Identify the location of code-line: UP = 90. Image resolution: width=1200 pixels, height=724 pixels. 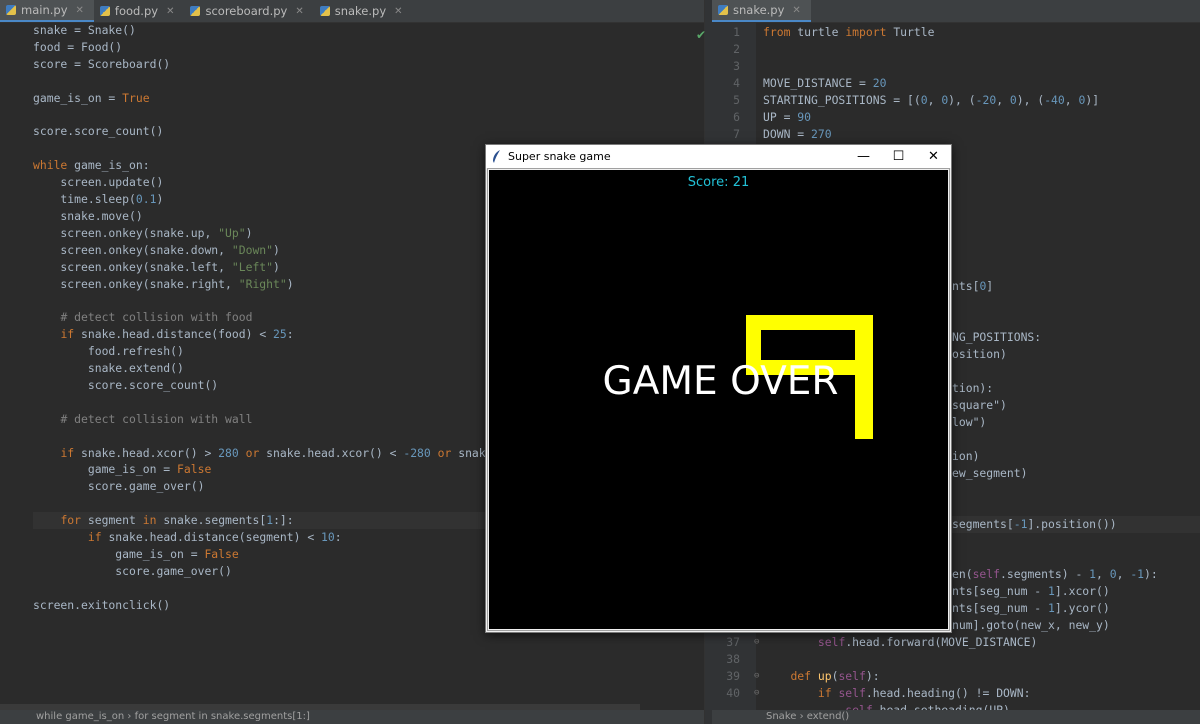
(787, 117).